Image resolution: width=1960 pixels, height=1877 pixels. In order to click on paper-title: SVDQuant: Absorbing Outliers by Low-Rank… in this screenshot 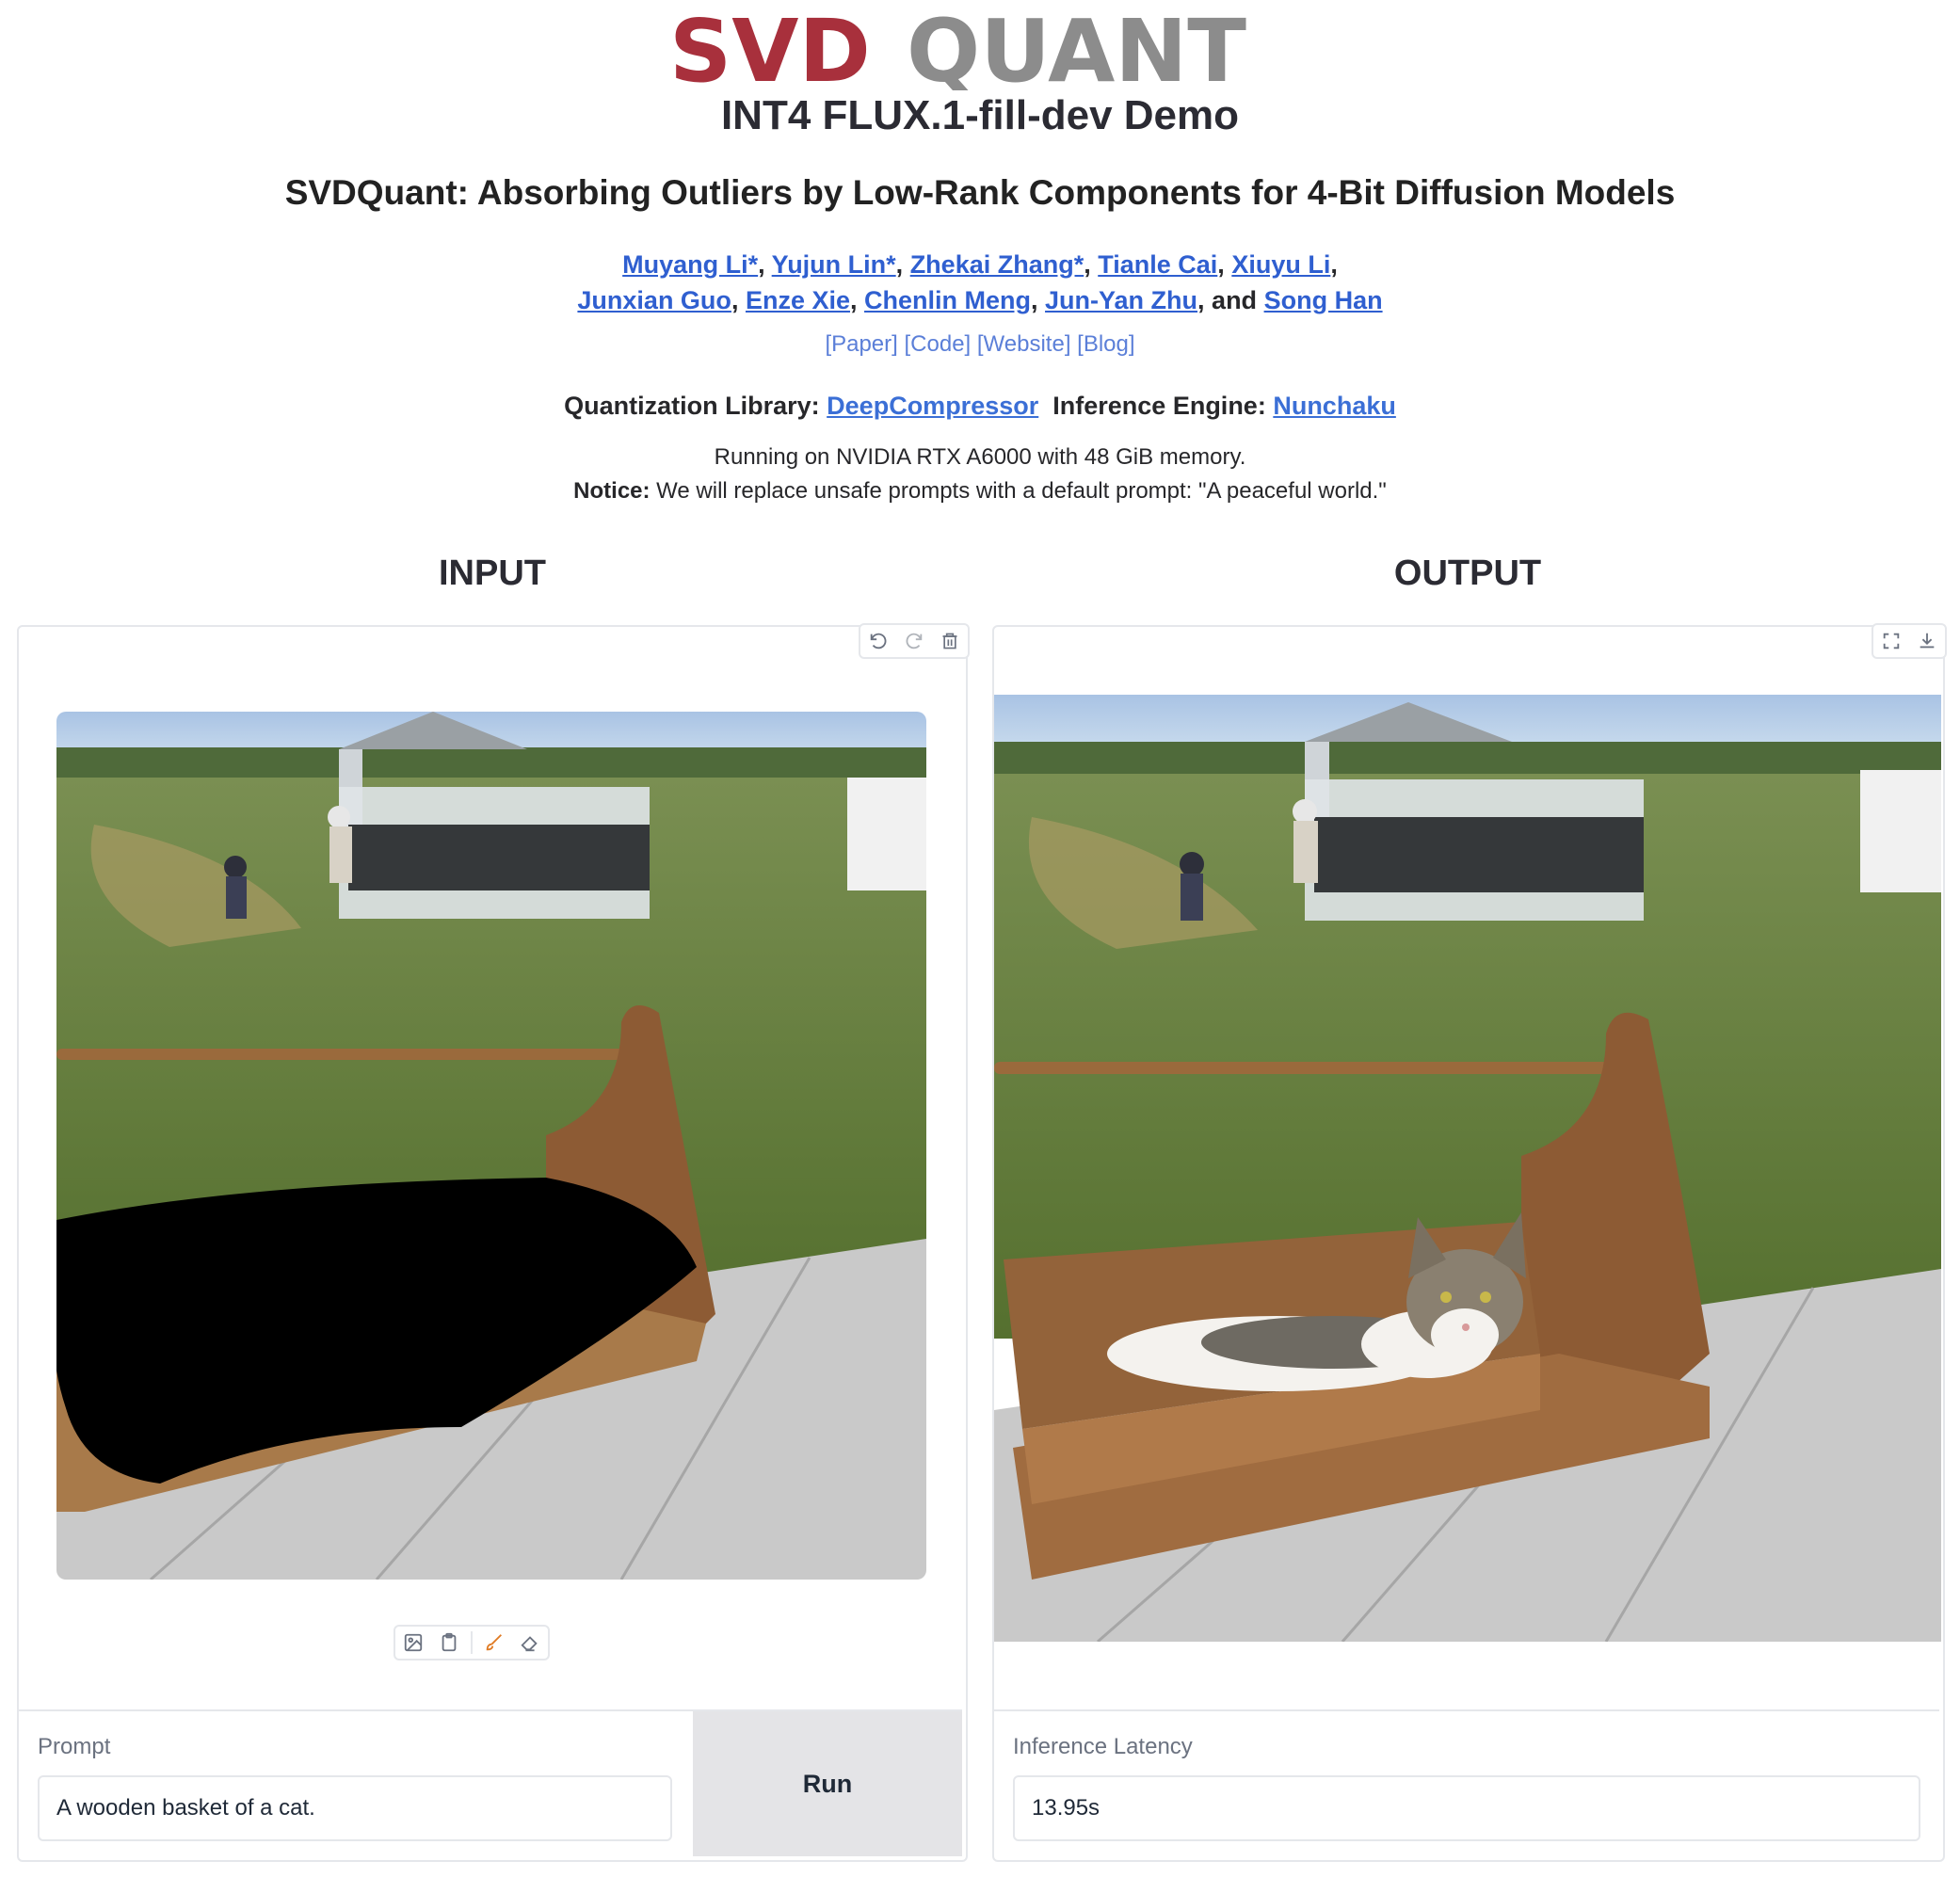, I will do `click(980, 192)`.